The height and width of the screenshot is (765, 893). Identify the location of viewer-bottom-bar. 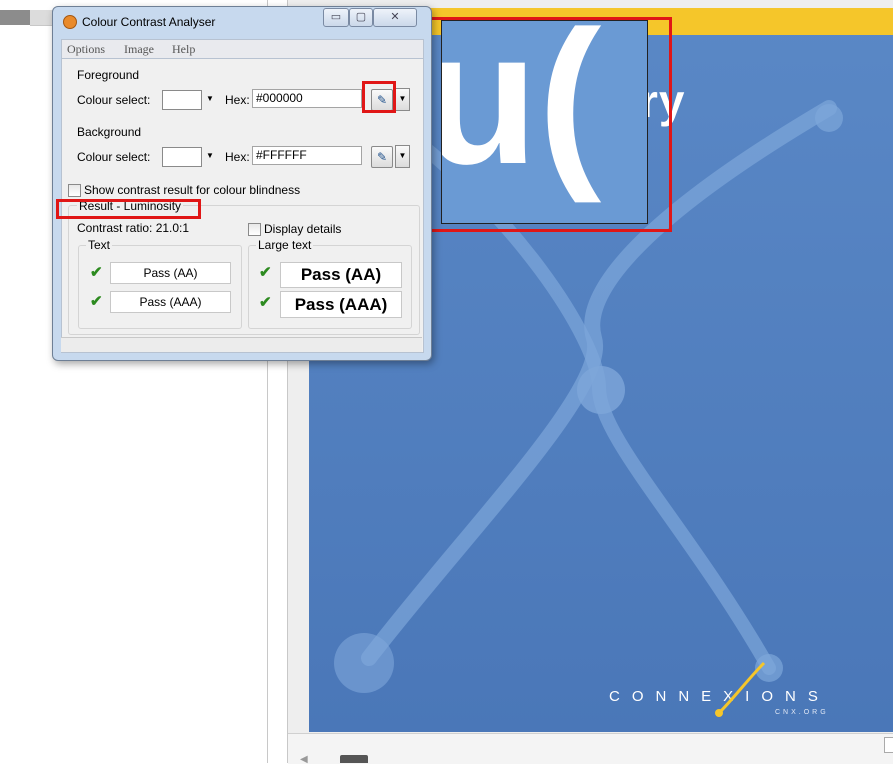
(590, 748).